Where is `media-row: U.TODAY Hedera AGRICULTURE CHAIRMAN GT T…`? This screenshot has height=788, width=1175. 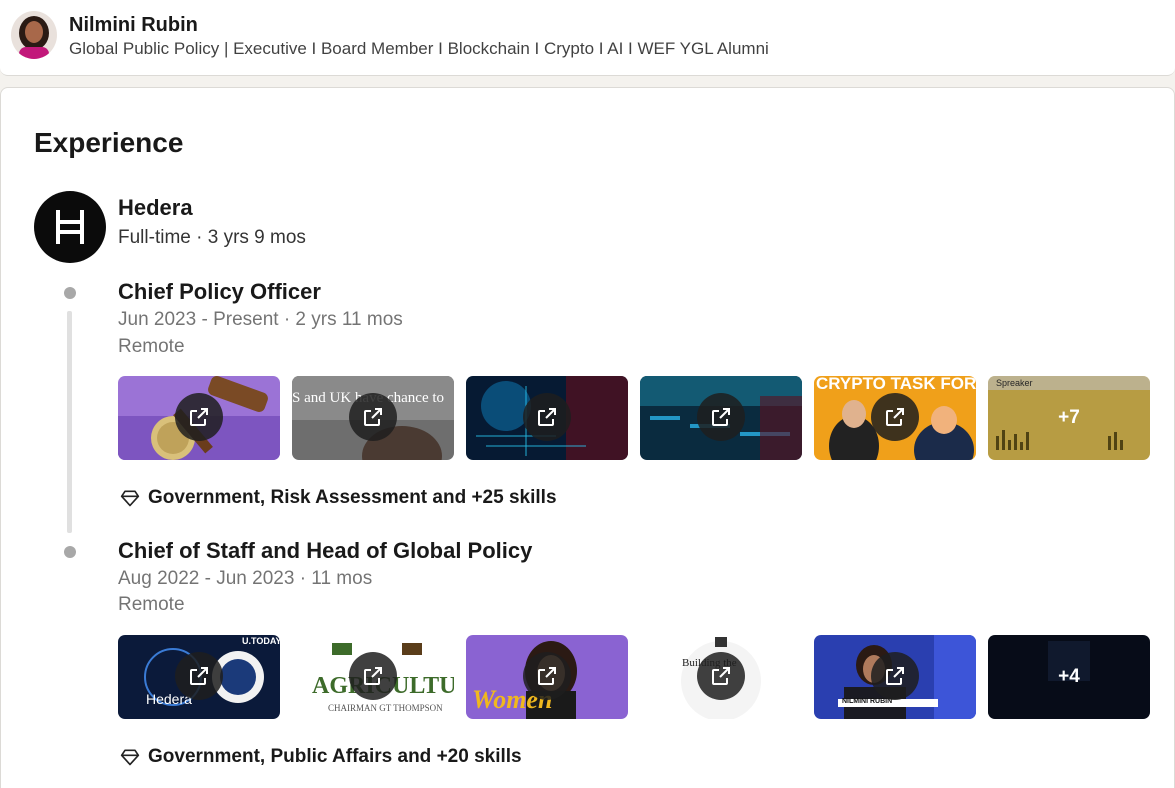 media-row: U.TODAY Hedera AGRICULTURE CHAIRMAN GT T… is located at coordinates (638, 677).